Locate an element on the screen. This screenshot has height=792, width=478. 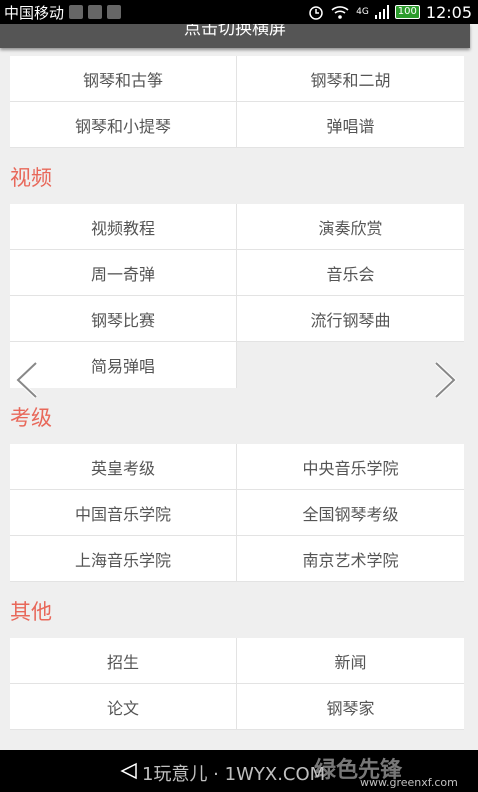
section-title-exam: 考级 is located at coordinates (31, 418).